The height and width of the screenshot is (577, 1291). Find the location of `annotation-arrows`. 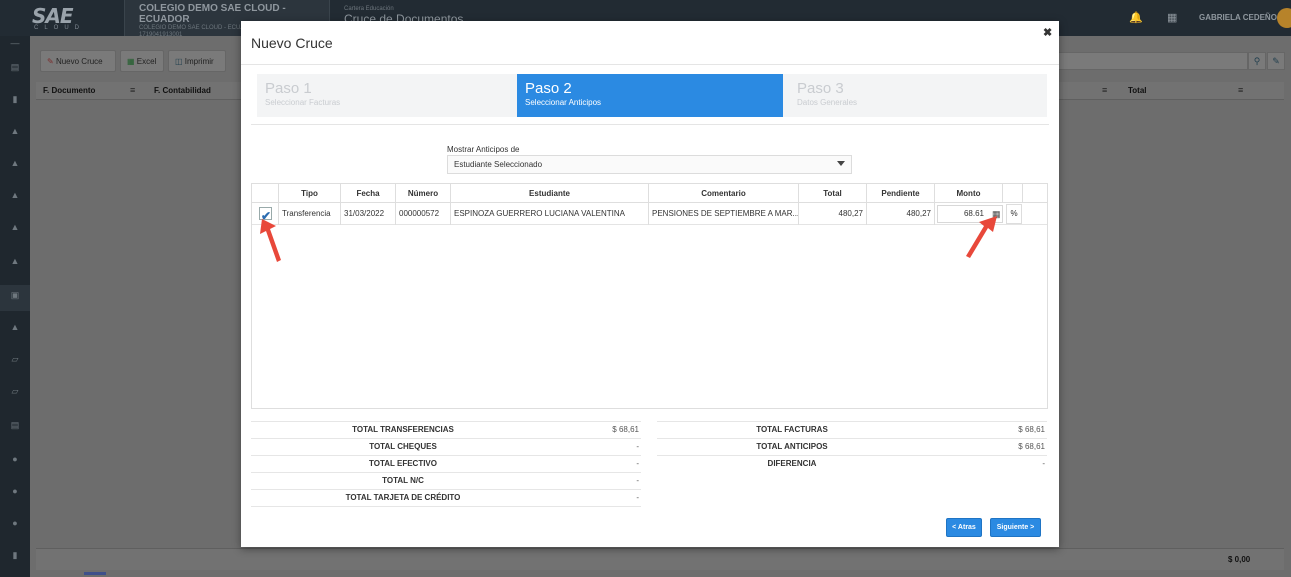

annotation-arrows is located at coordinates (628, 239).